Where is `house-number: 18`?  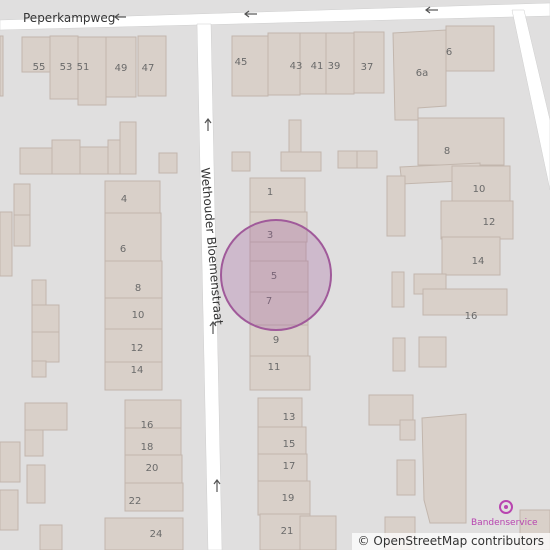 house-number: 18 is located at coordinates (147, 447).